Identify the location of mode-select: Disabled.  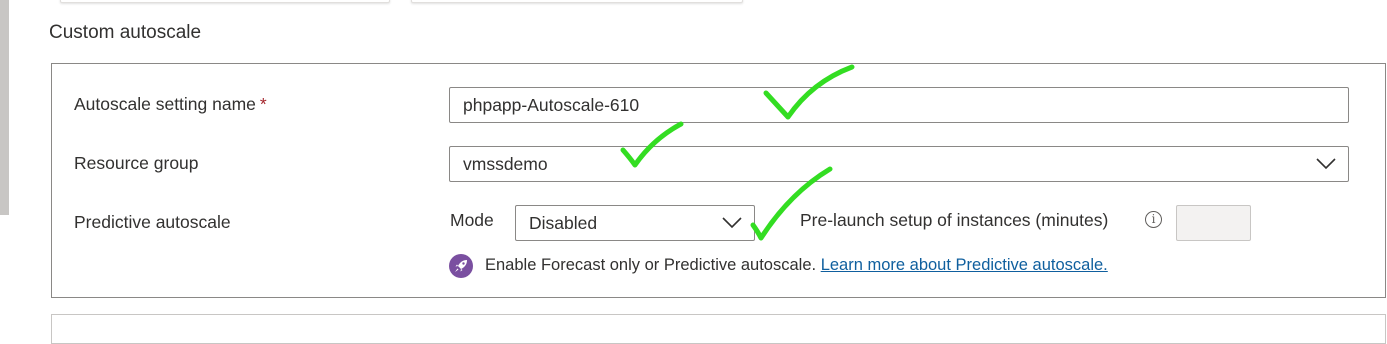
(635, 223).